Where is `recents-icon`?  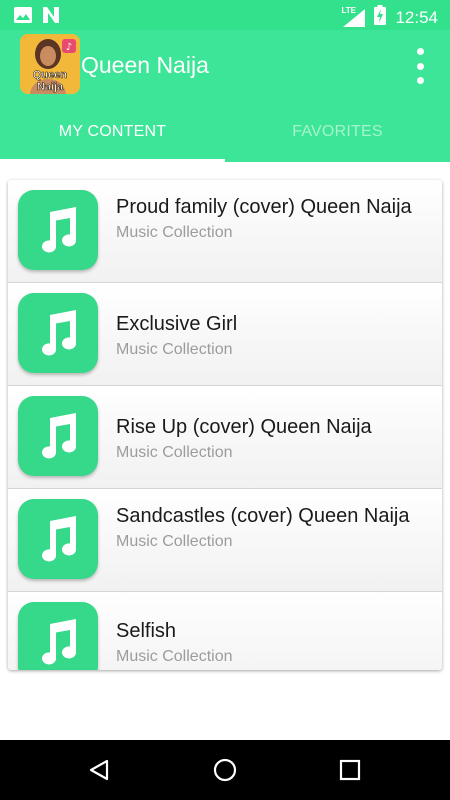 recents-icon is located at coordinates (350, 770).